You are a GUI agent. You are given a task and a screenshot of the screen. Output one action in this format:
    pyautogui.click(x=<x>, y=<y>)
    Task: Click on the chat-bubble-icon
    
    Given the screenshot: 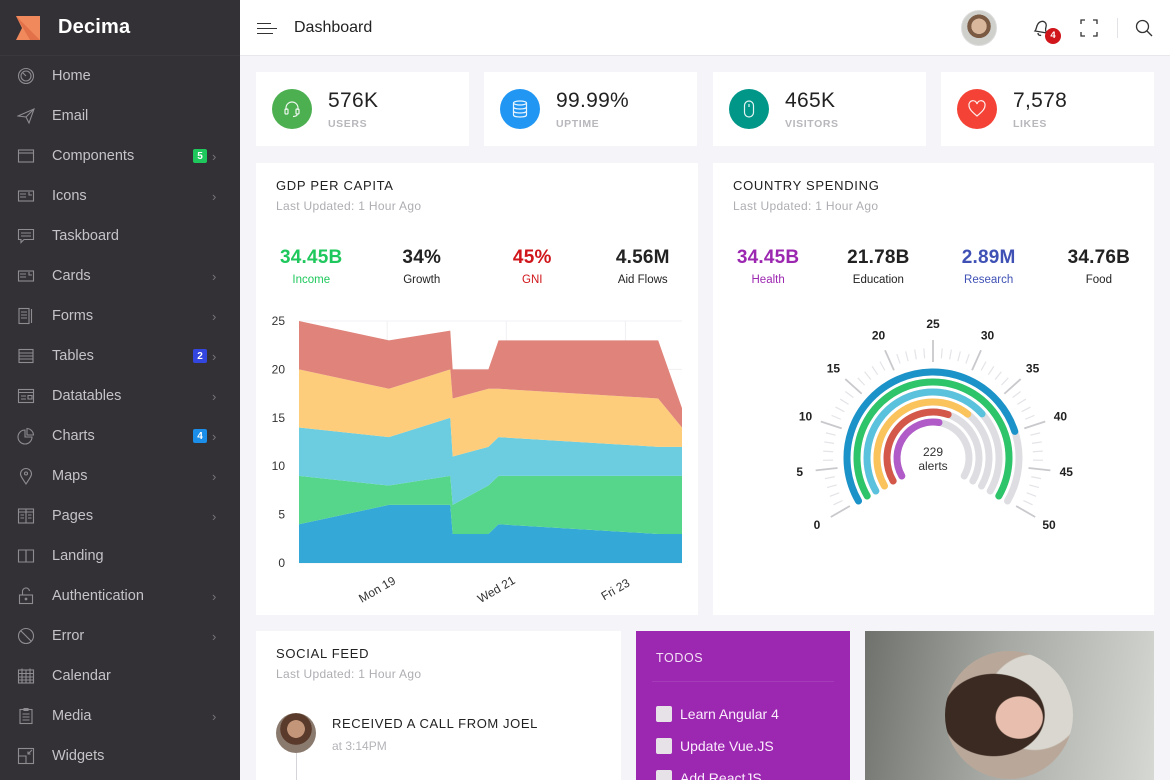 What is the action you would take?
    pyautogui.click(x=26, y=236)
    